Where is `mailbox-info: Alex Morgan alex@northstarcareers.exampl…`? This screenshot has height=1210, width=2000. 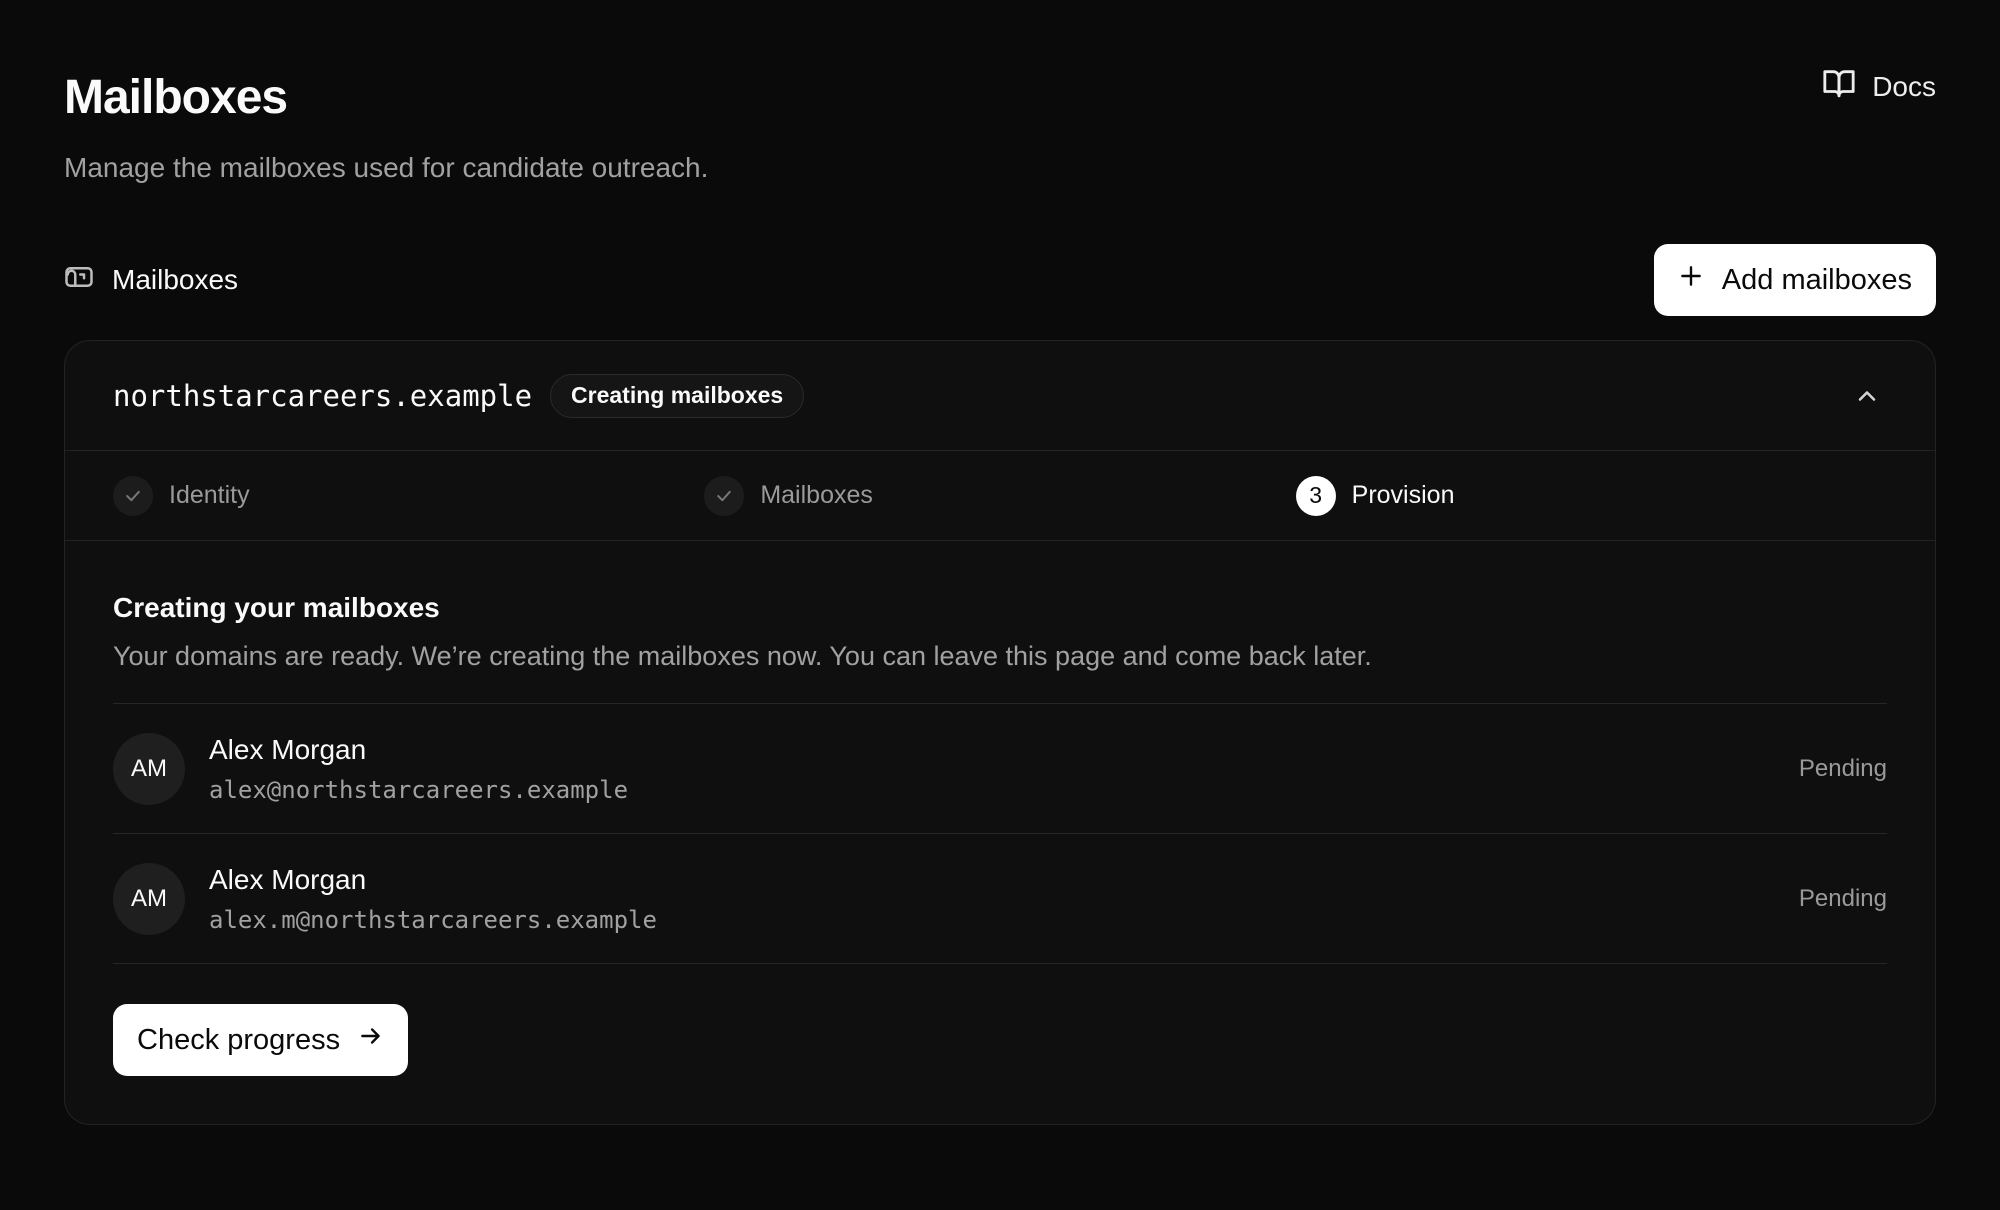 mailbox-info: Alex Morgan alex@northstarcareers.exampl… is located at coordinates (418, 769).